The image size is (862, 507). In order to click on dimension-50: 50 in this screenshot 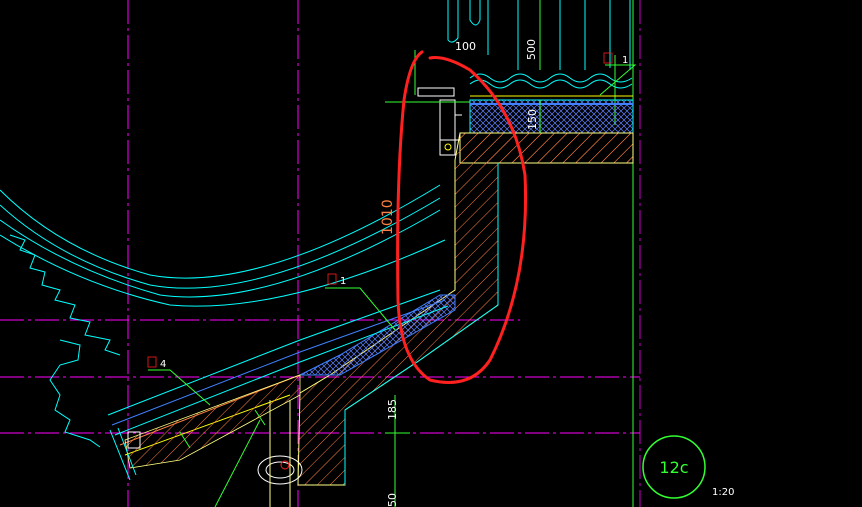, I will do `click(392, 500)`.